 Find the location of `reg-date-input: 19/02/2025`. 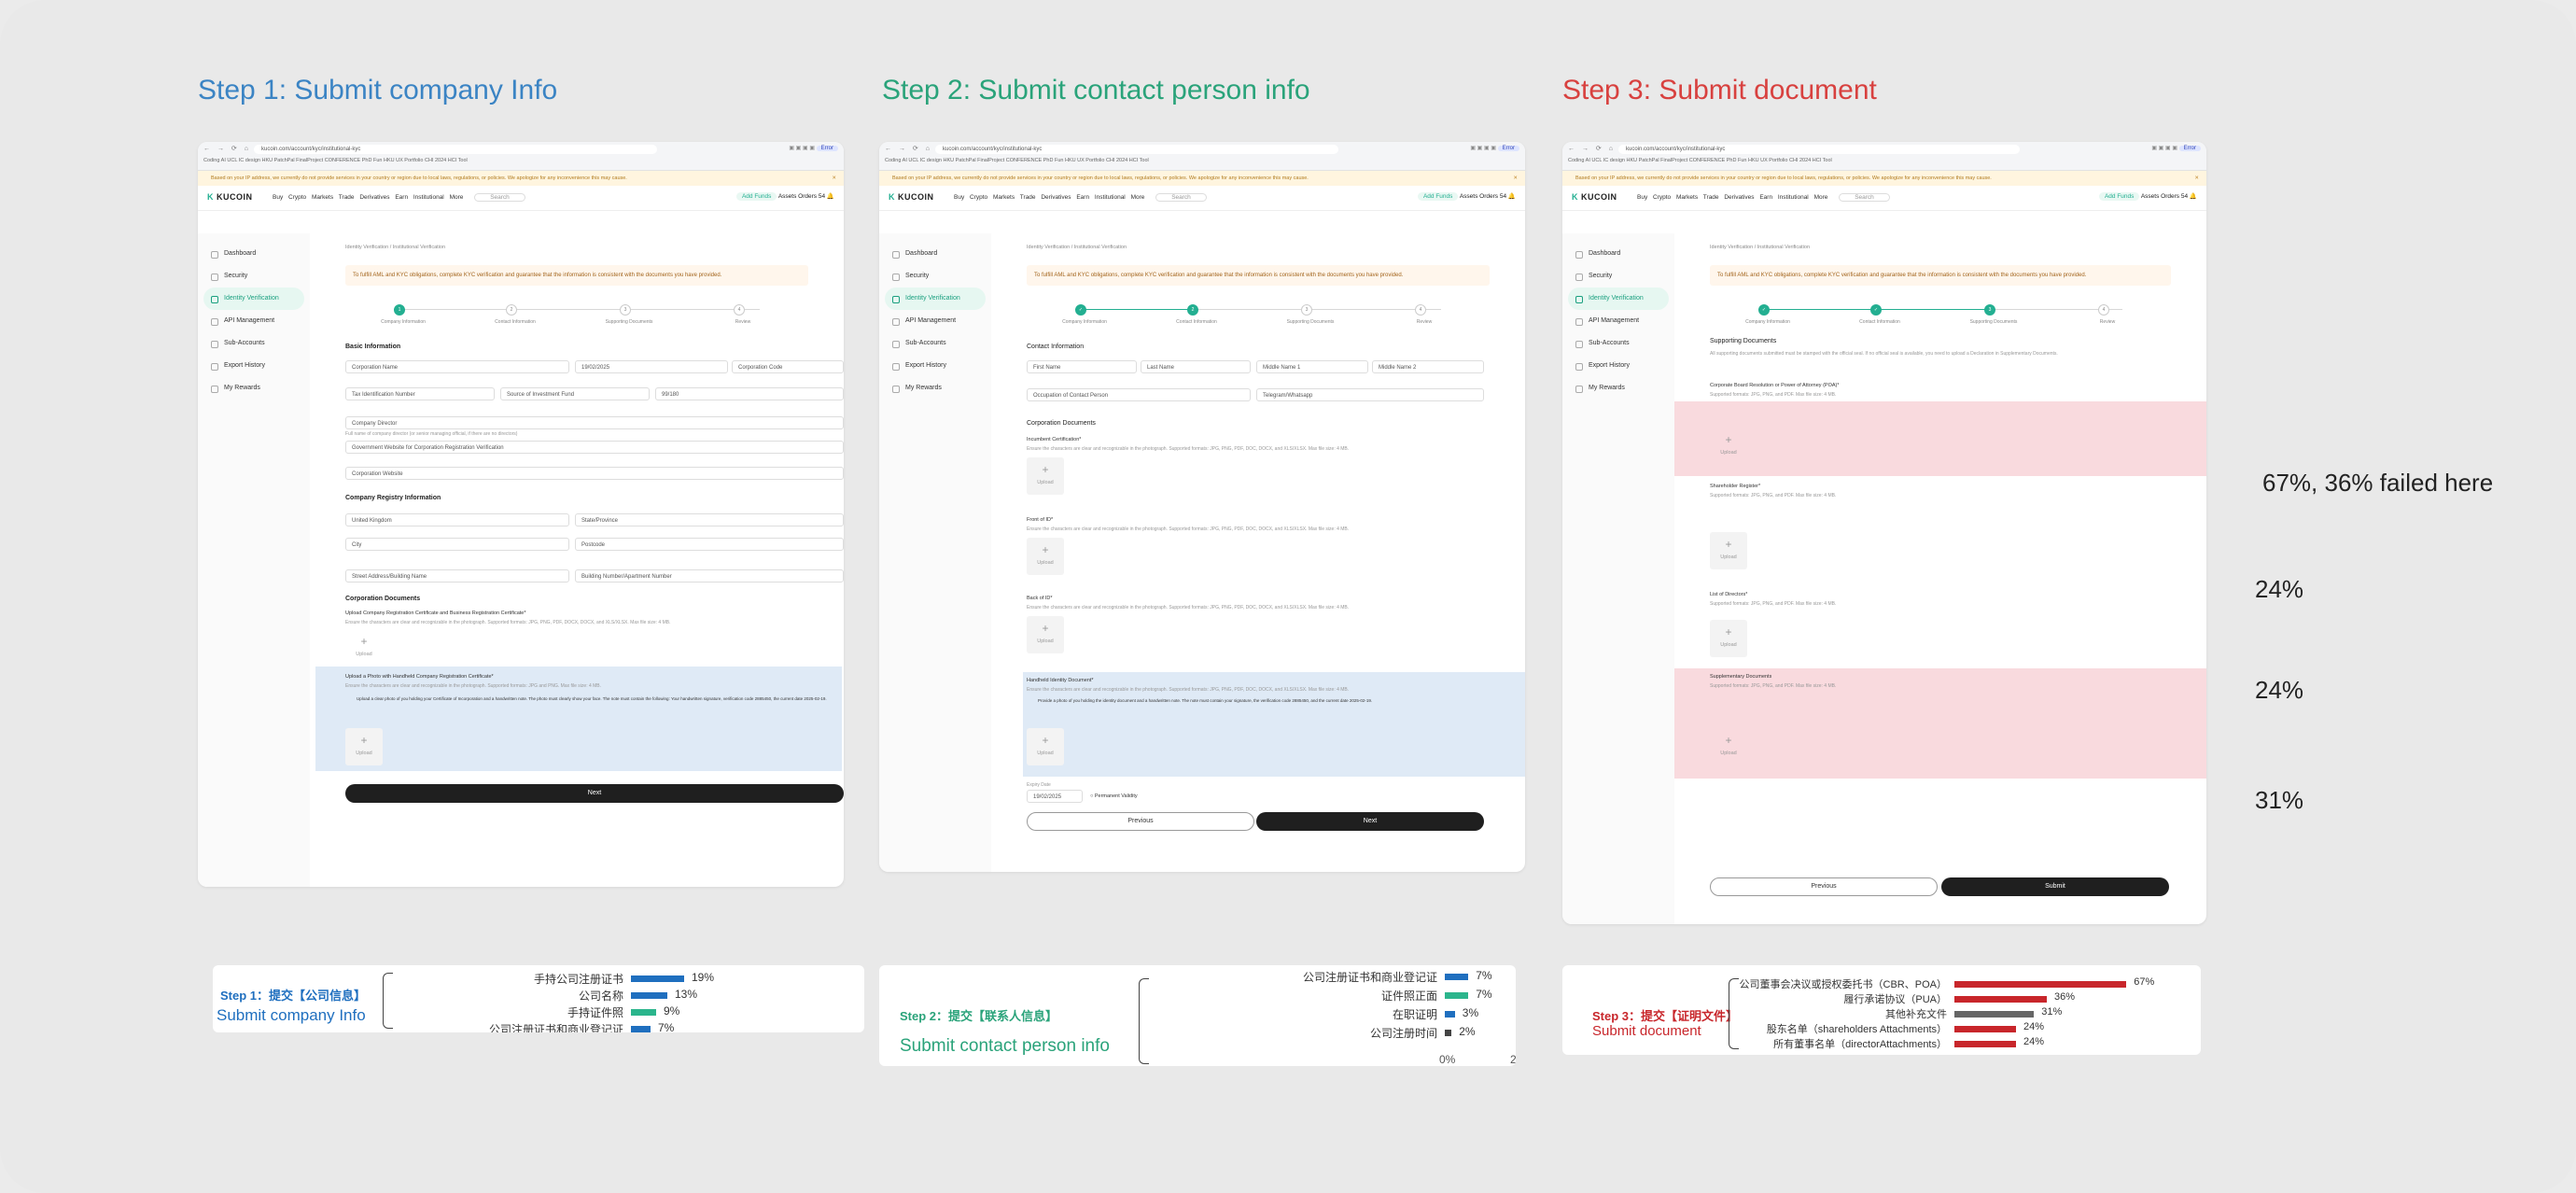

reg-date-input: 19/02/2025 is located at coordinates (651, 367).